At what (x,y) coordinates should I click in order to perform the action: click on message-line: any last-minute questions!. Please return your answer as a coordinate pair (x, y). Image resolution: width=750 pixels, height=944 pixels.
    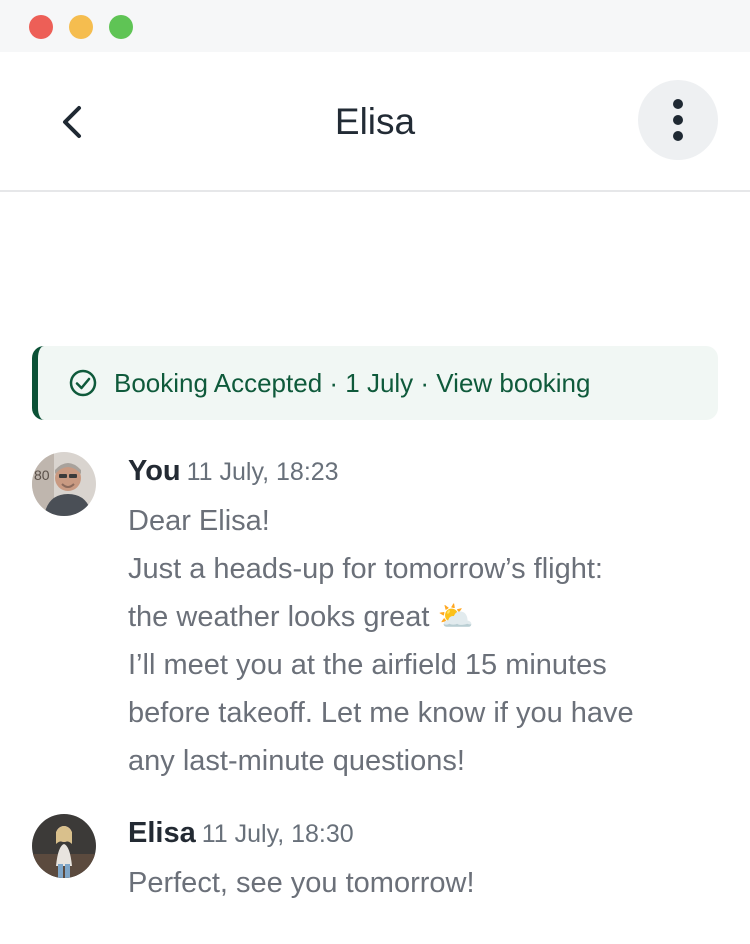
    Looking at the image, I should click on (296, 761).